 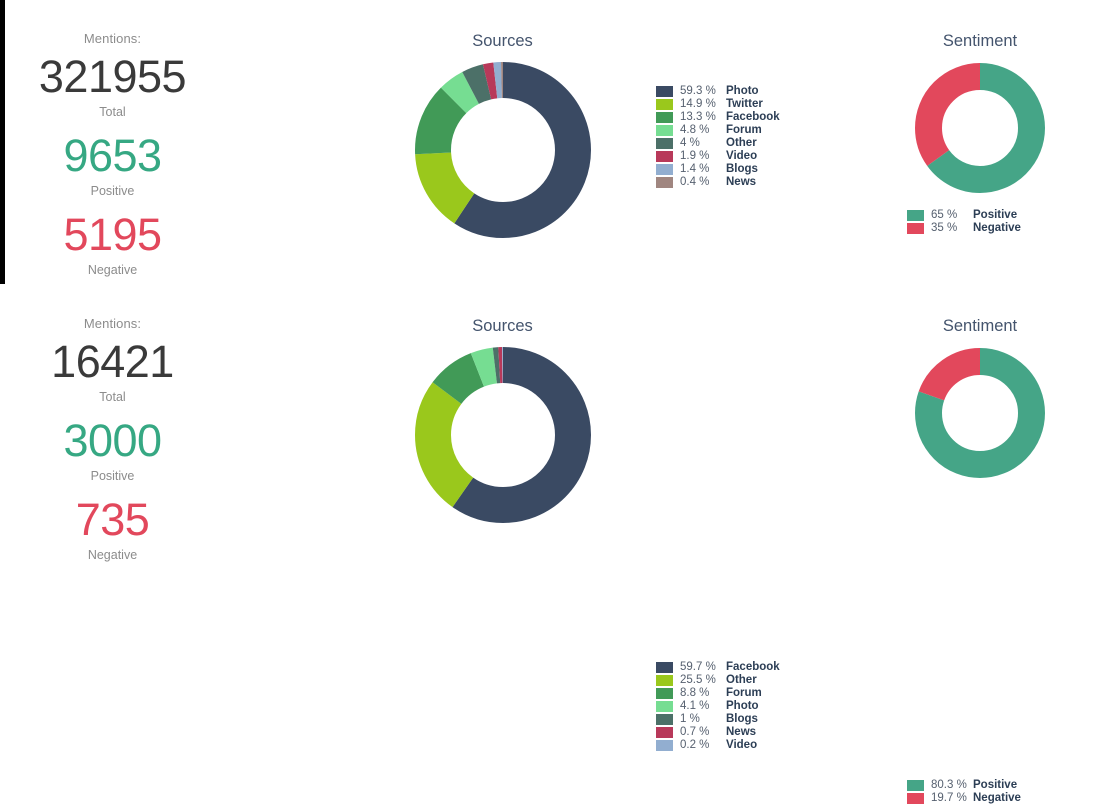 What do you see at coordinates (695, 169) in the screenshot?
I see `legend-percent: 1.4 %` at bounding box center [695, 169].